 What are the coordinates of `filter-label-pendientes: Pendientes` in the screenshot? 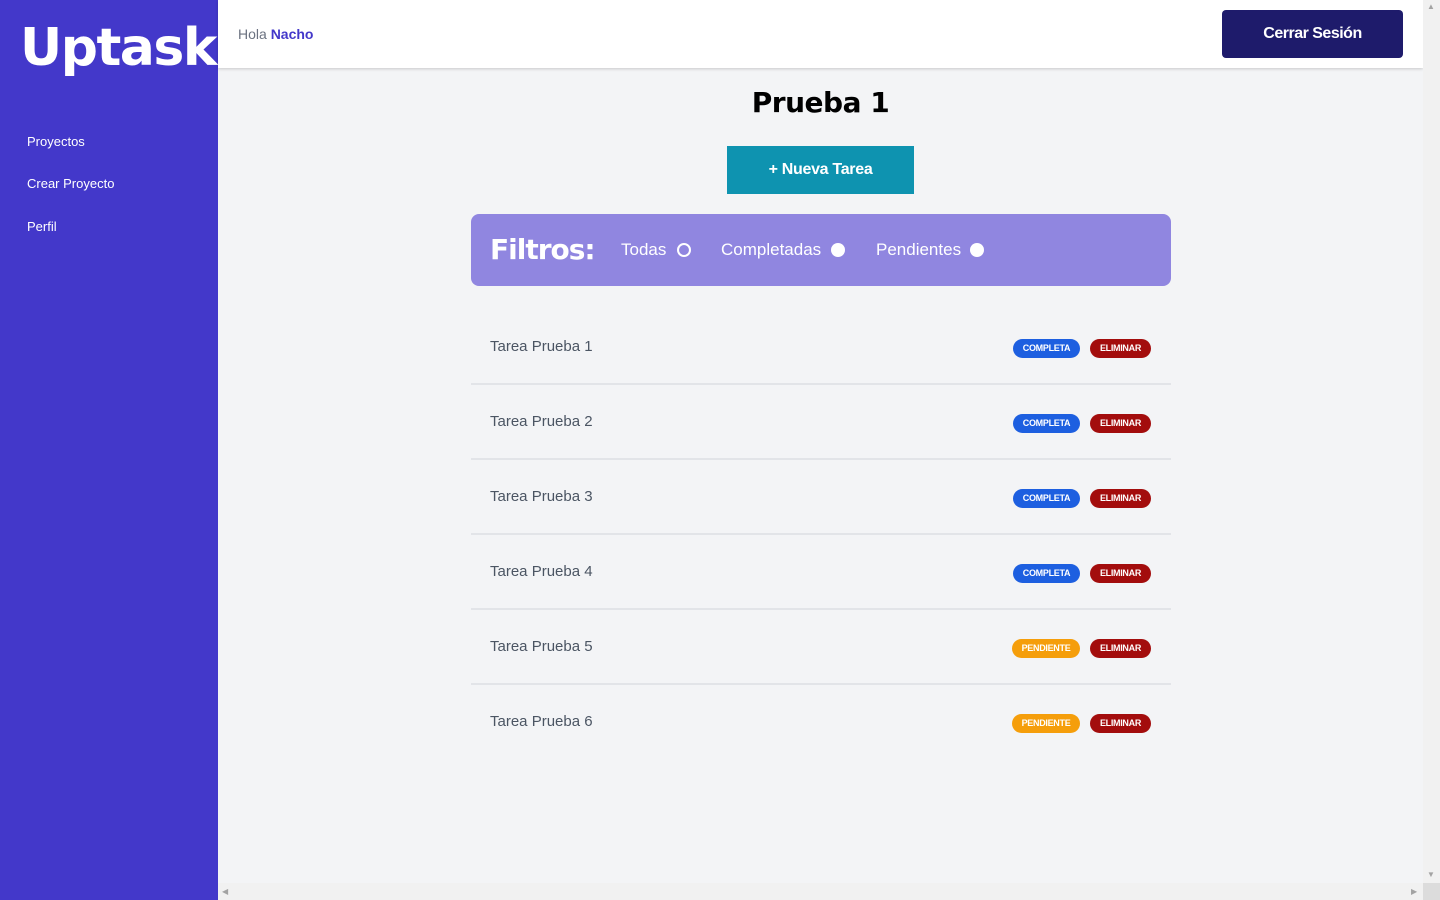 It's located at (919, 249).